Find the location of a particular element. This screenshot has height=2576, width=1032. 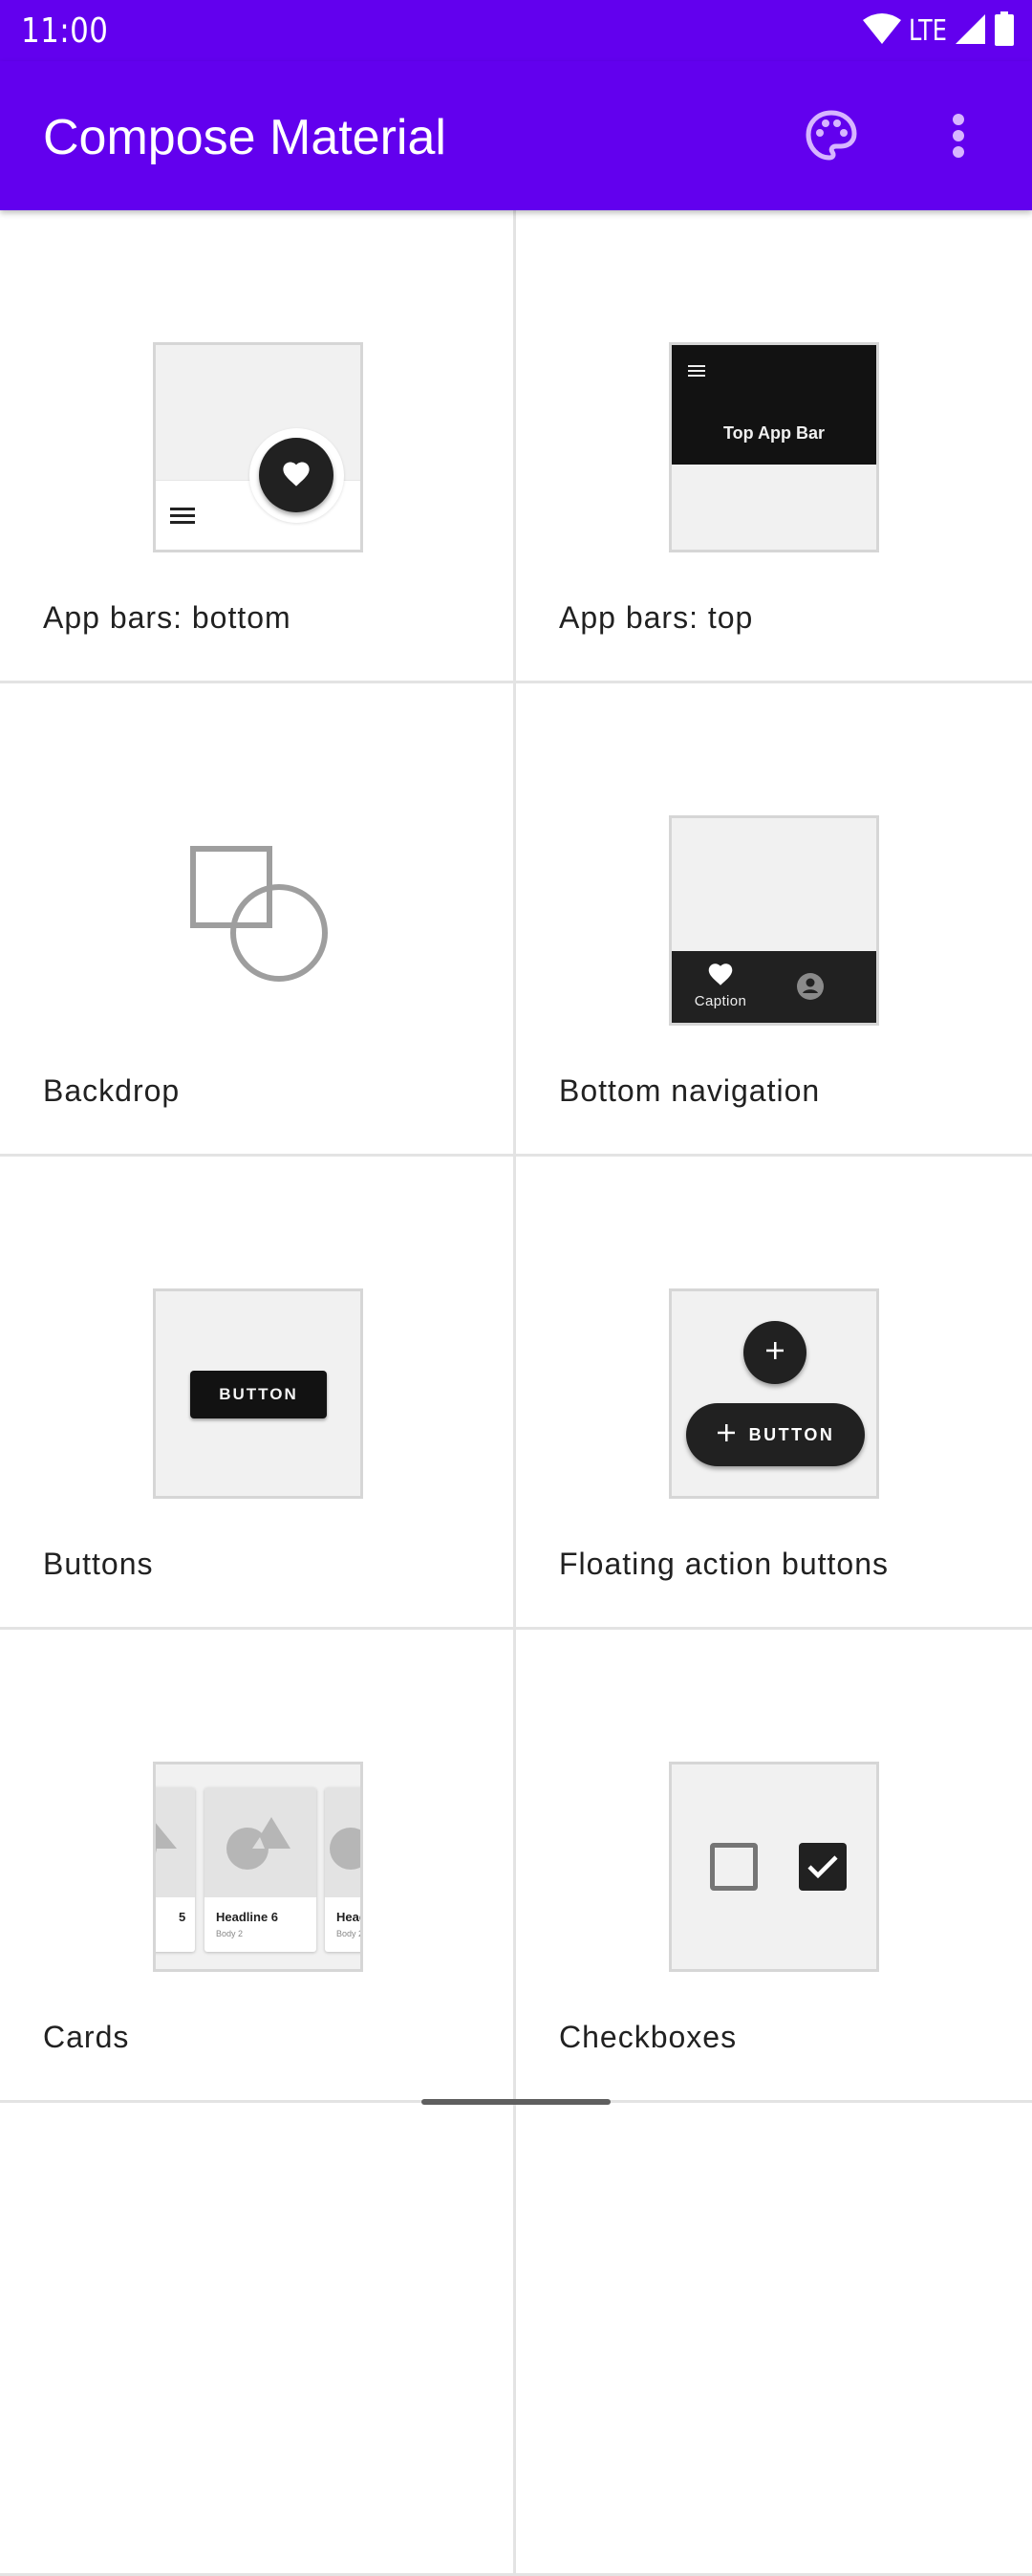

component-label: App bars: bottom is located at coordinates (167, 617).